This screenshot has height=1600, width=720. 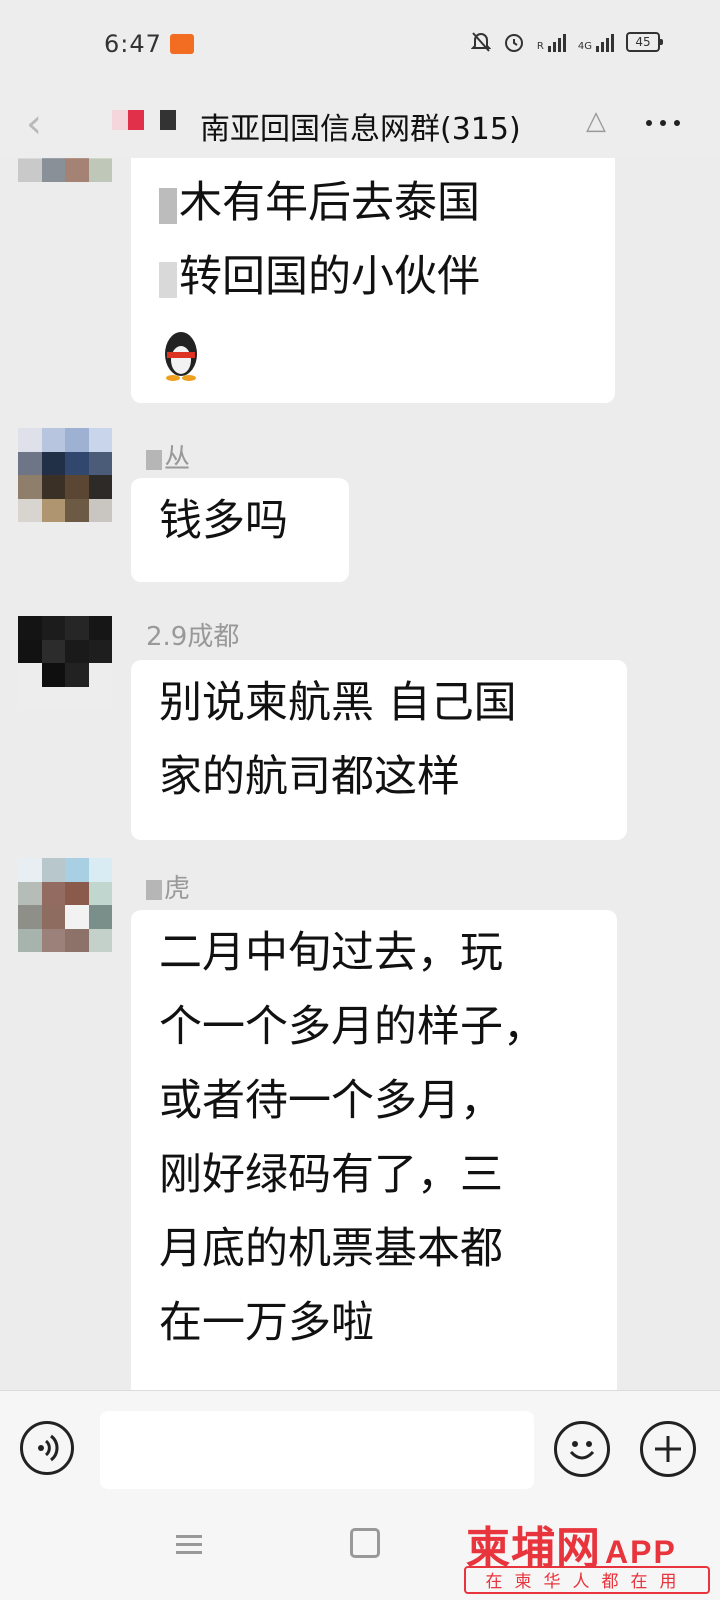 I want to click on voice-input-button, so click(x=47, y=1448).